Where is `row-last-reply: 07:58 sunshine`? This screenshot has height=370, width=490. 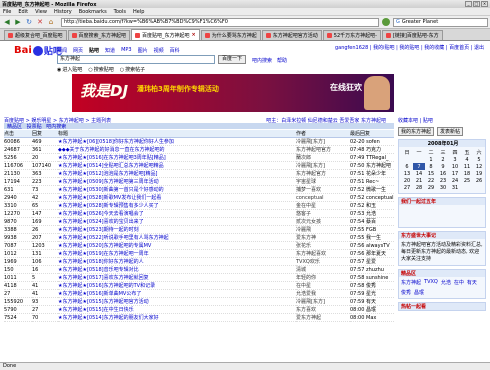
row-last-reply: 07:58 sunshine is located at coordinates (372, 277).